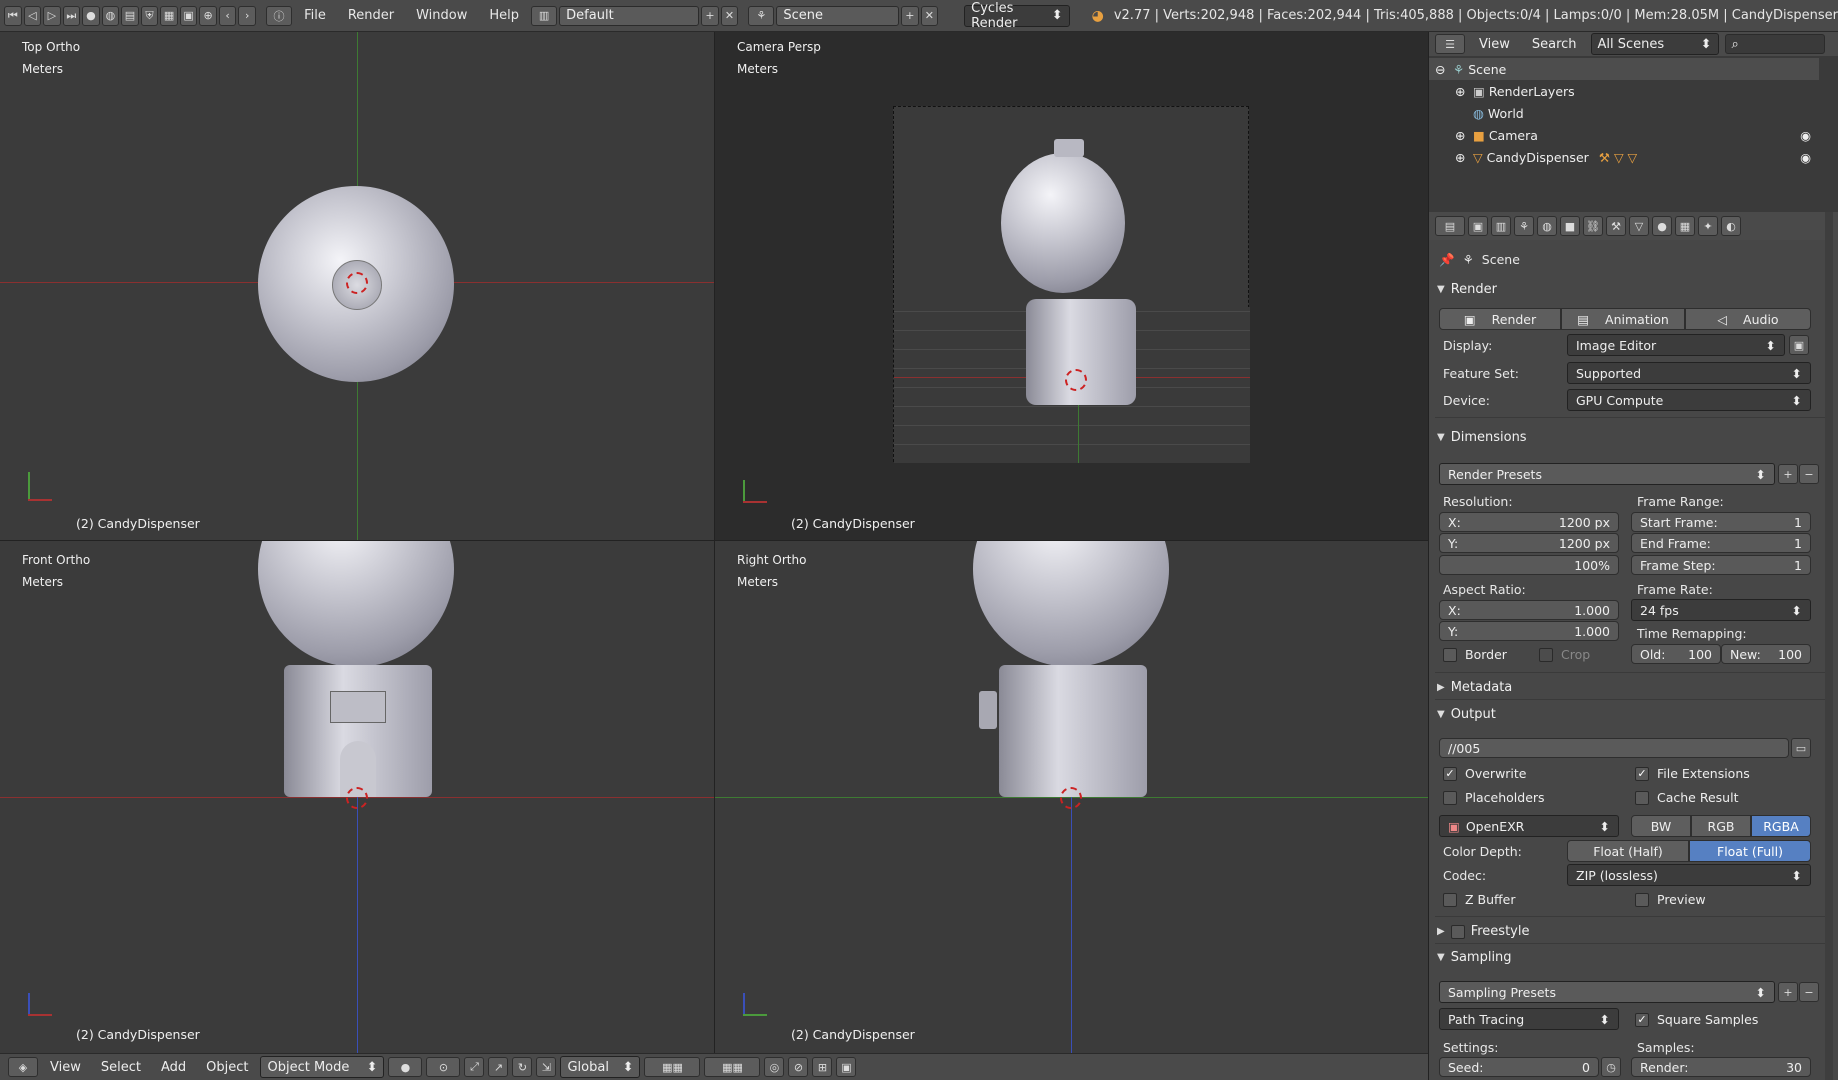 The image size is (1838, 1080). Describe the element at coordinates (1624, 113) in the screenshot. I see `outliner-row-world: ◍ World` at that location.